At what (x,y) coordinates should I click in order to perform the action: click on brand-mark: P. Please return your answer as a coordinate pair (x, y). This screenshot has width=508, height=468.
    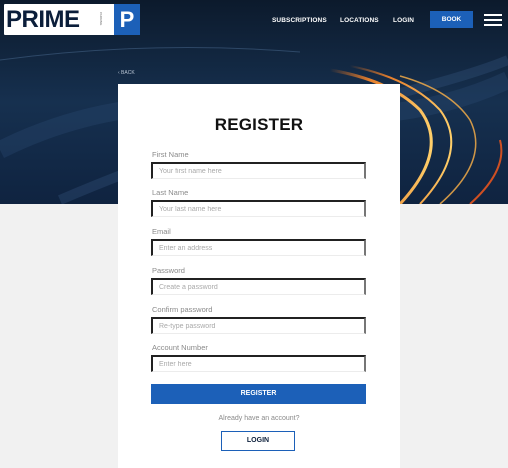
    Looking at the image, I should click on (127, 19).